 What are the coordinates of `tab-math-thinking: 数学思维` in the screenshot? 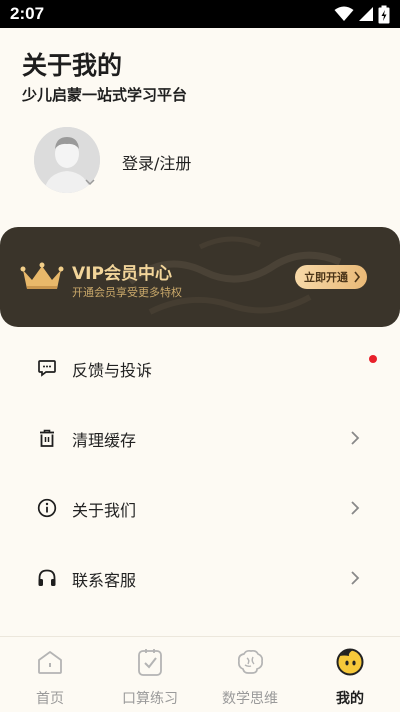 It's located at (250, 674).